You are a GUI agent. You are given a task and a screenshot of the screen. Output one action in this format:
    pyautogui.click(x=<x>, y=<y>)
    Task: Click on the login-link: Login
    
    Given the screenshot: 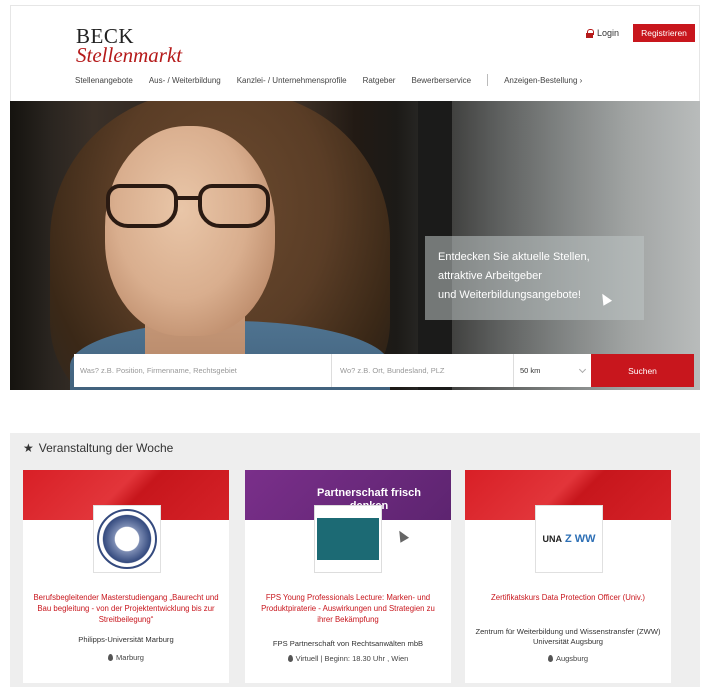 What is the action you would take?
    pyautogui.click(x=602, y=33)
    